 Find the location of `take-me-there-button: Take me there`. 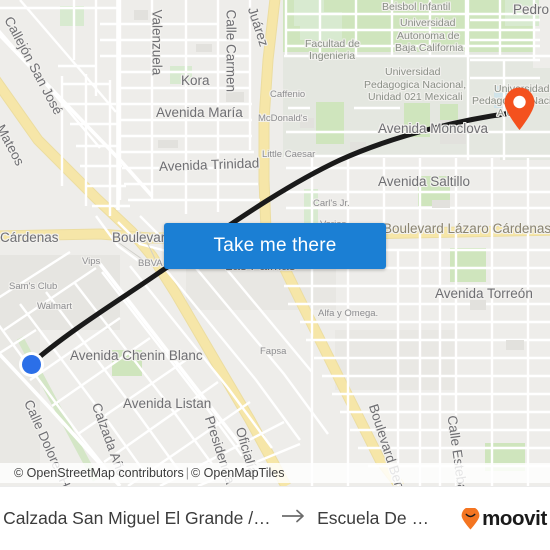

take-me-there-button: Take me there is located at coordinates (275, 246).